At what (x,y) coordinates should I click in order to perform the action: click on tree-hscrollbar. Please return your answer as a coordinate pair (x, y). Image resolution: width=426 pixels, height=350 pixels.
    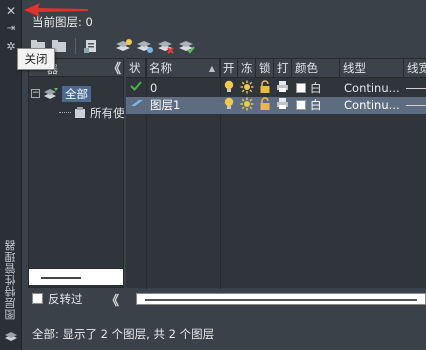
    Looking at the image, I should click on (76, 277).